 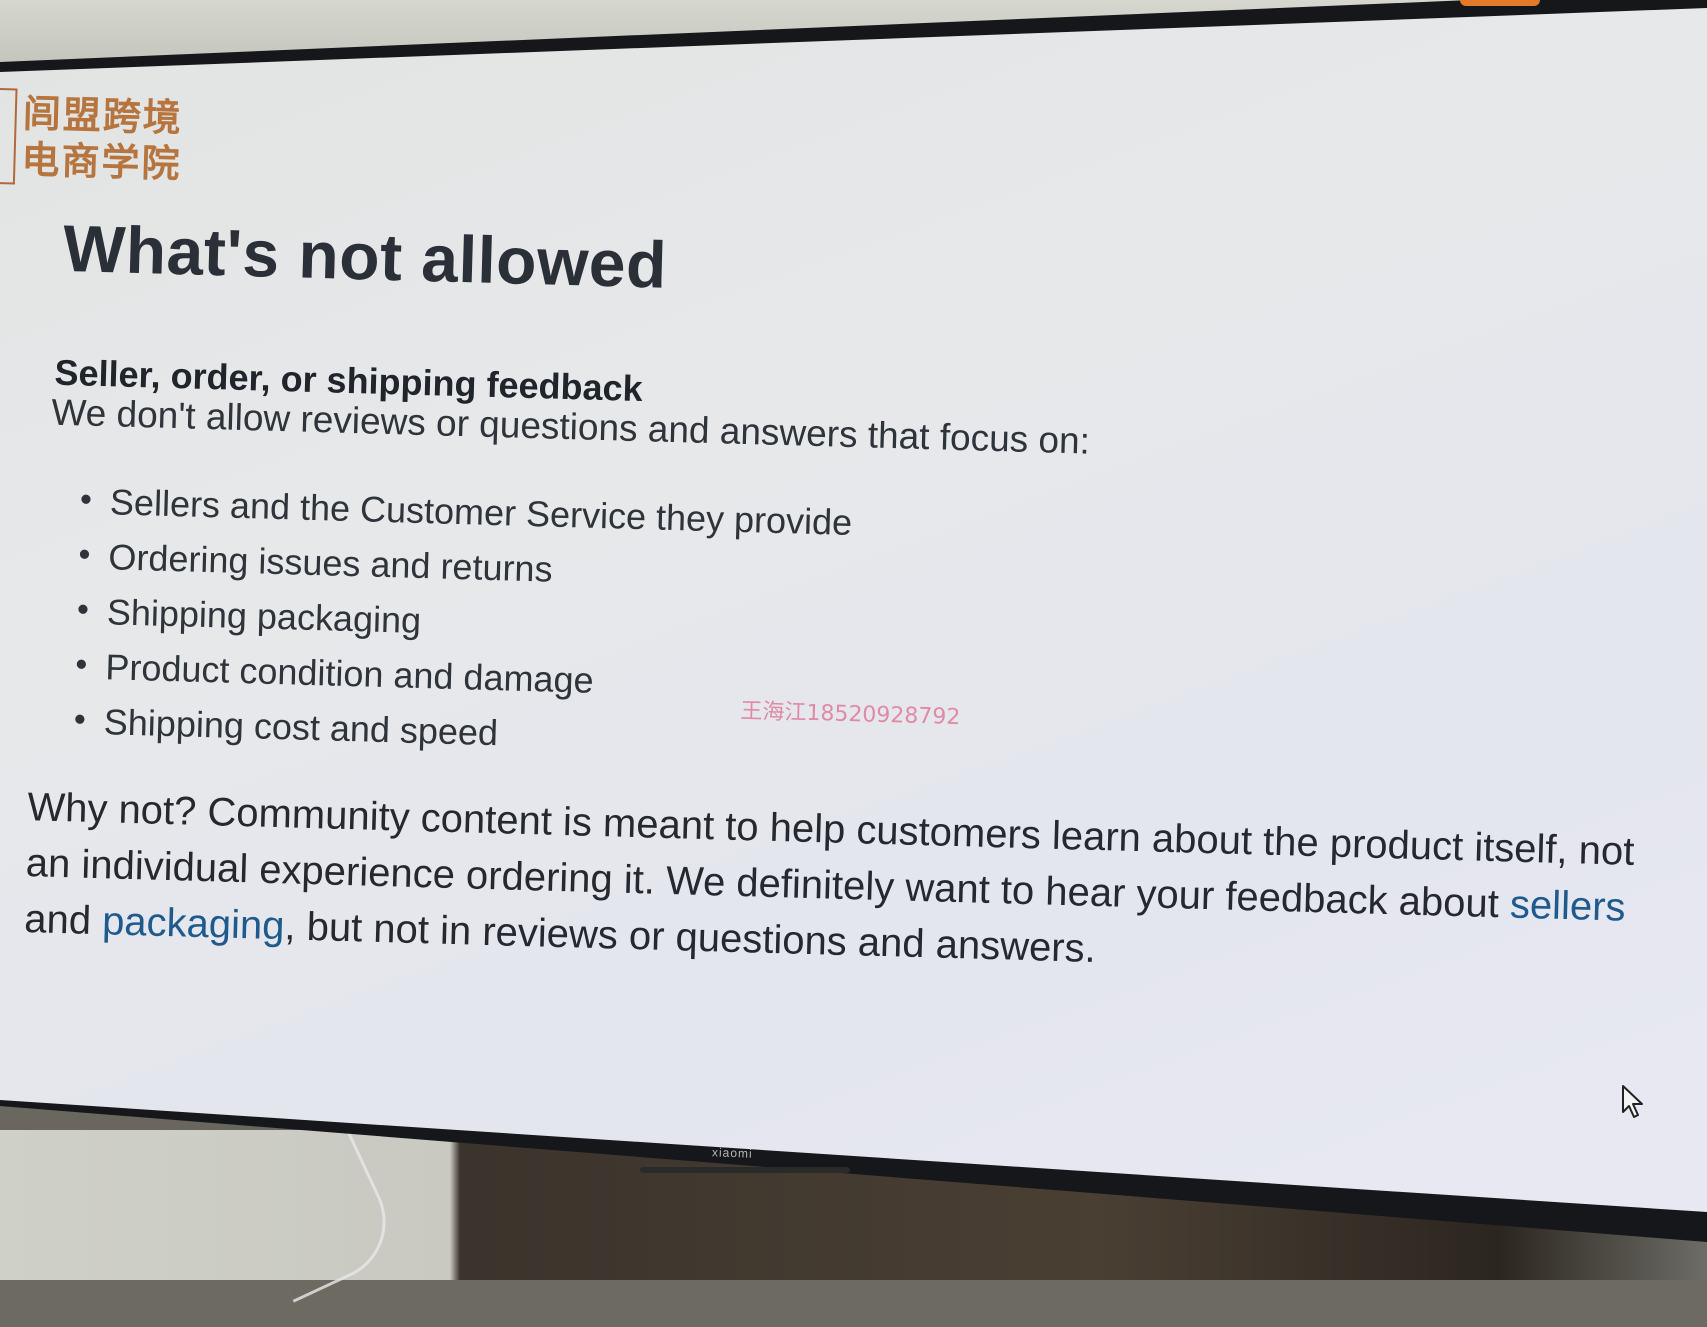 What do you see at coordinates (63, 920) in the screenshot?
I see `why-text-2: and` at bounding box center [63, 920].